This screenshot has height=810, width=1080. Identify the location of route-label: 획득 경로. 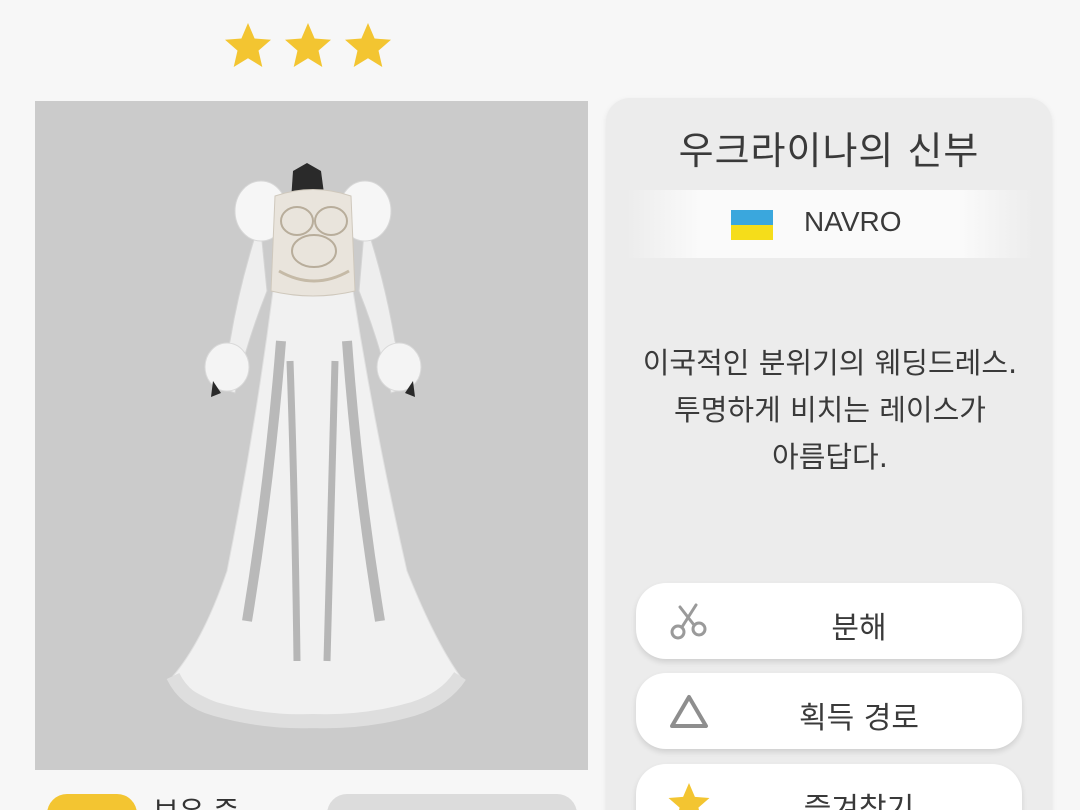
(859, 718).